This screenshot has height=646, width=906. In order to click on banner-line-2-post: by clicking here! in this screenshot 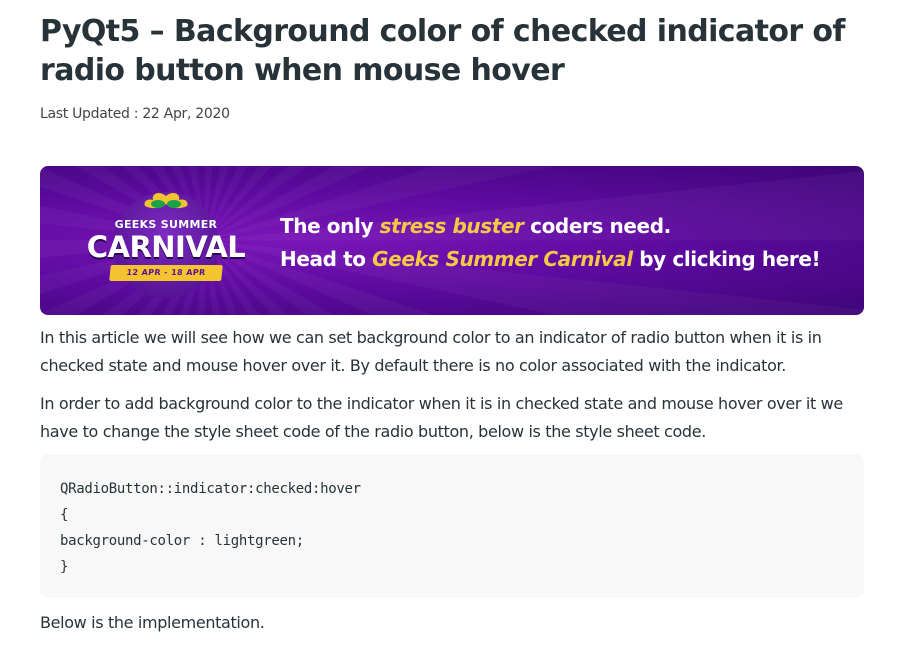, I will do `click(726, 259)`.